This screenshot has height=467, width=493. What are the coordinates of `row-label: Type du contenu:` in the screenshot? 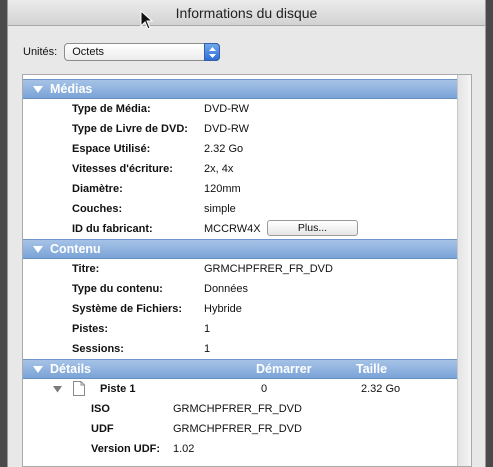 It's located at (117, 289).